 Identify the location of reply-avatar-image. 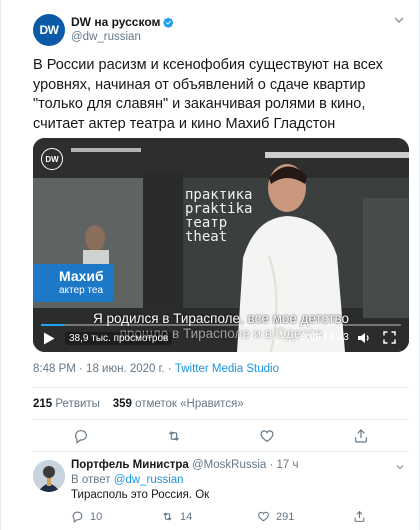
(49, 476).